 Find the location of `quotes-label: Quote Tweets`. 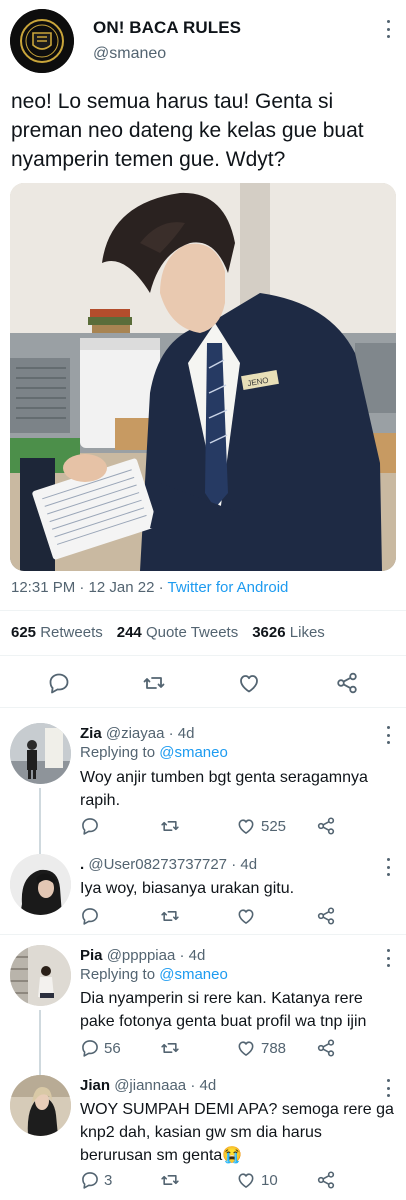

quotes-label: Quote Tweets is located at coordinates (192, 632).